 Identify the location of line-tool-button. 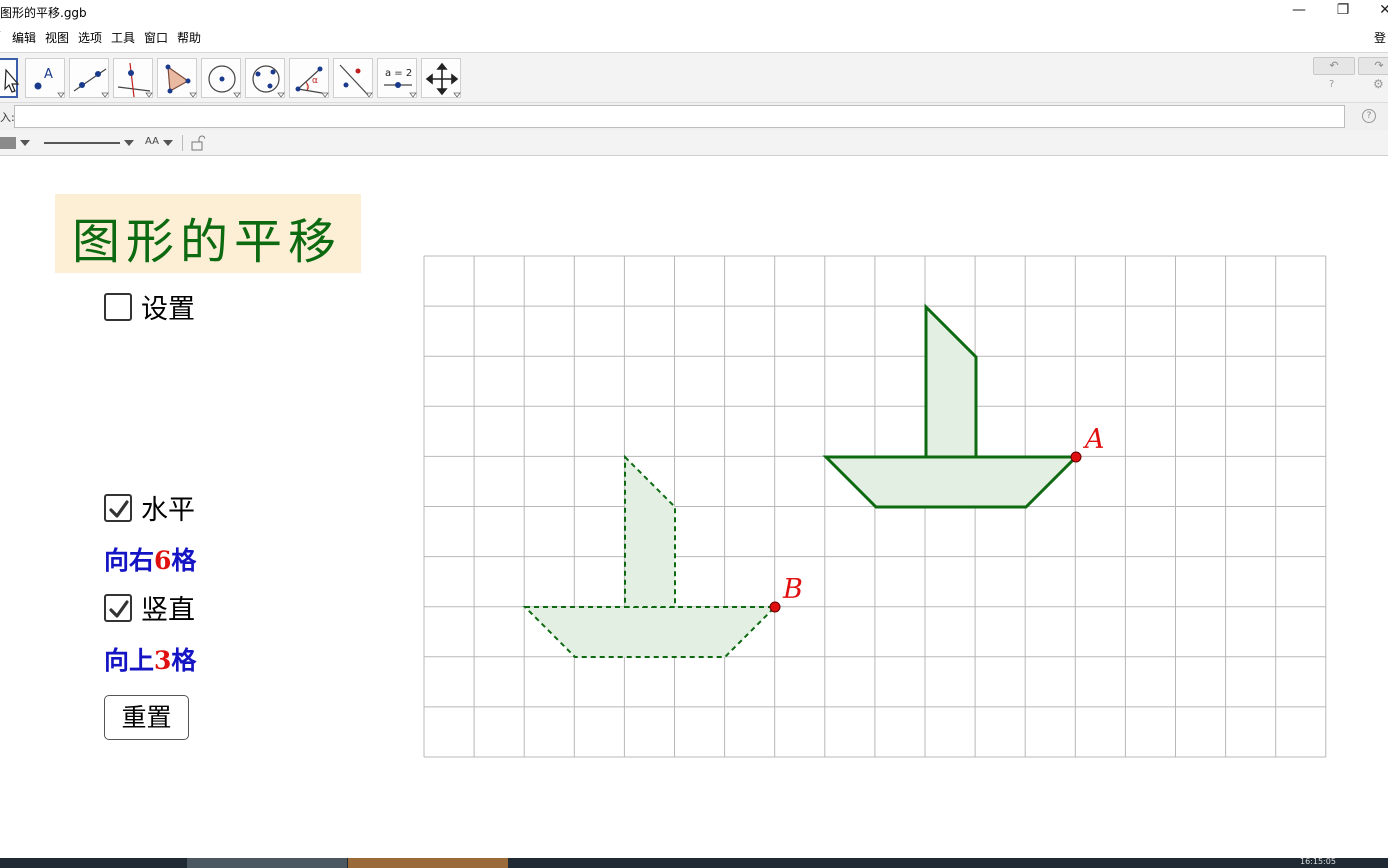
(89, 78).